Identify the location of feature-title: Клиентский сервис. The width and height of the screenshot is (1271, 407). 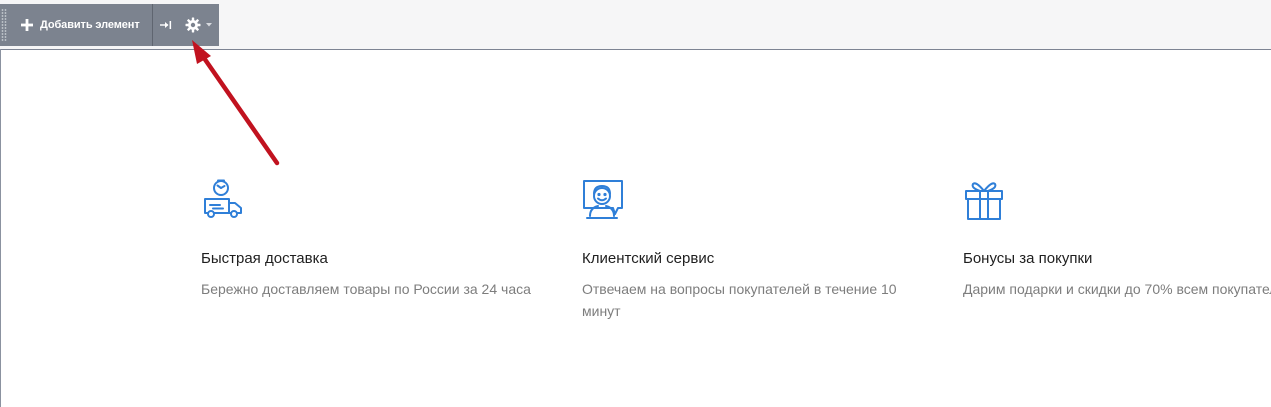
(648, 258).